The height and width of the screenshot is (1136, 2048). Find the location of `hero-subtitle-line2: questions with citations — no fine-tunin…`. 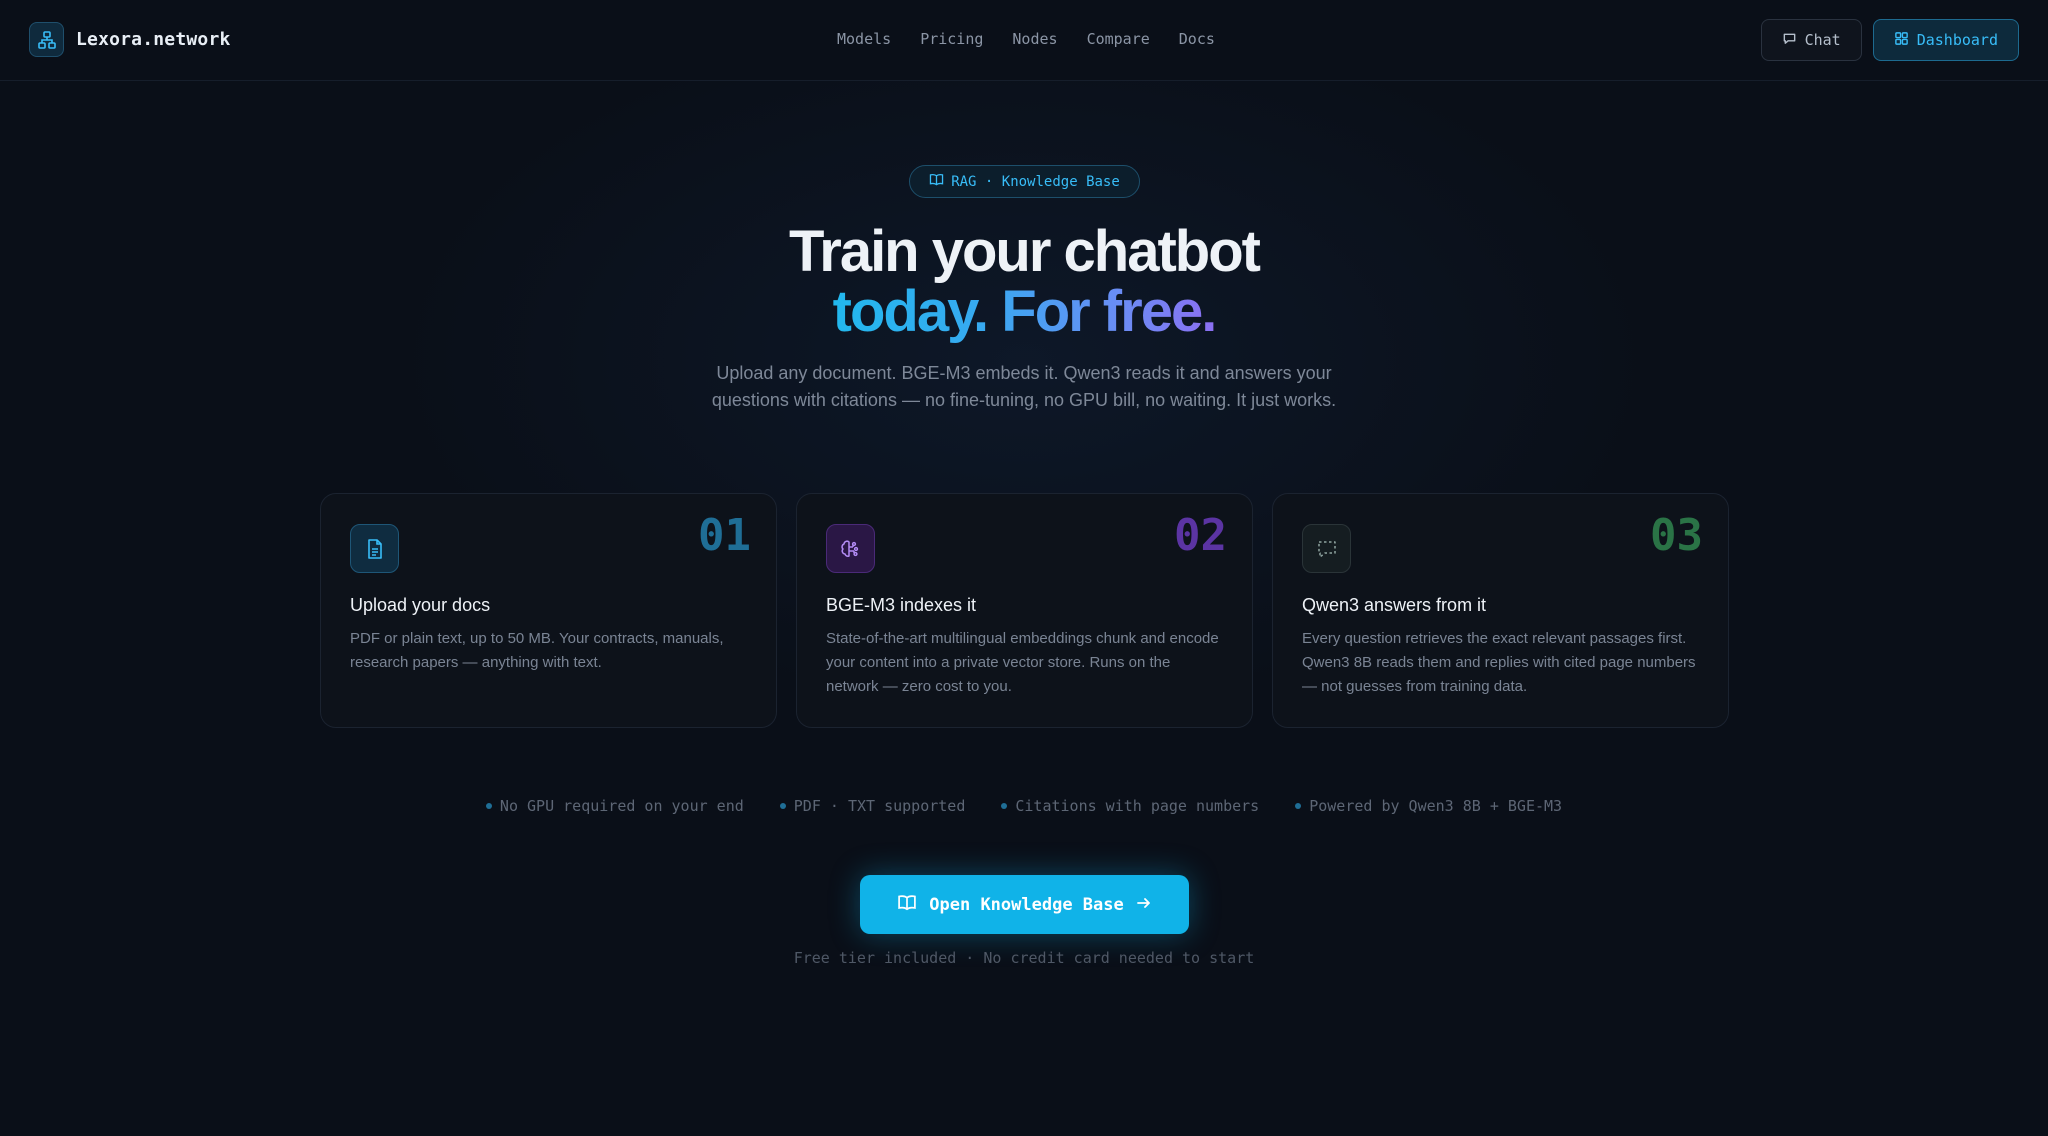

hero-subtitle-line2: questions with citations — no fine-tunin… is located at coordinates (1024, 400).